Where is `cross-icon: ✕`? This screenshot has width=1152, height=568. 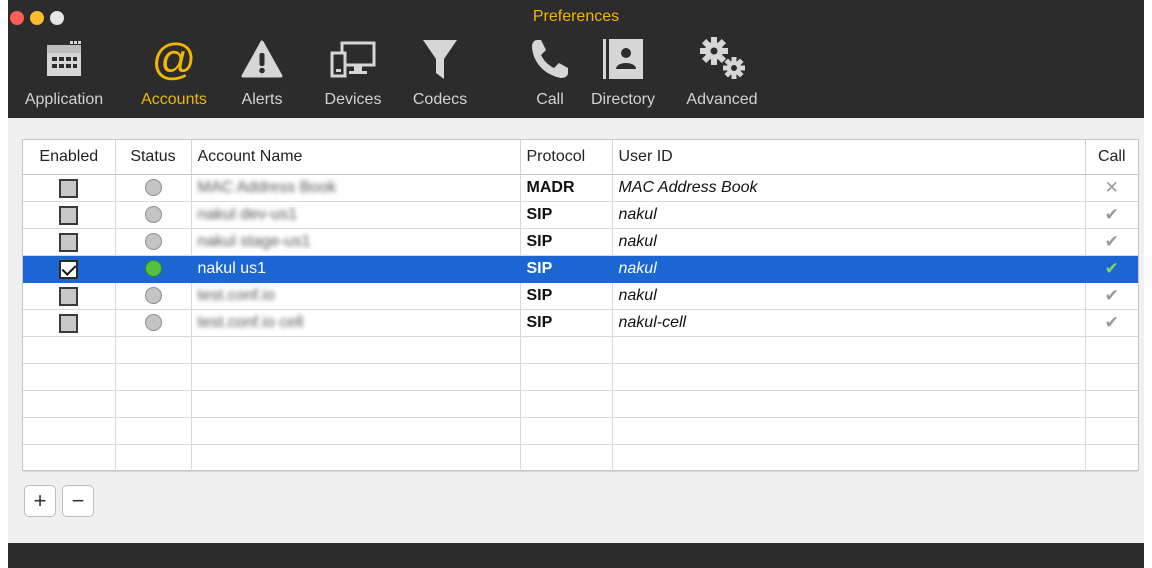
cross-icon: ✕ is located at coordinates (1111, 187).